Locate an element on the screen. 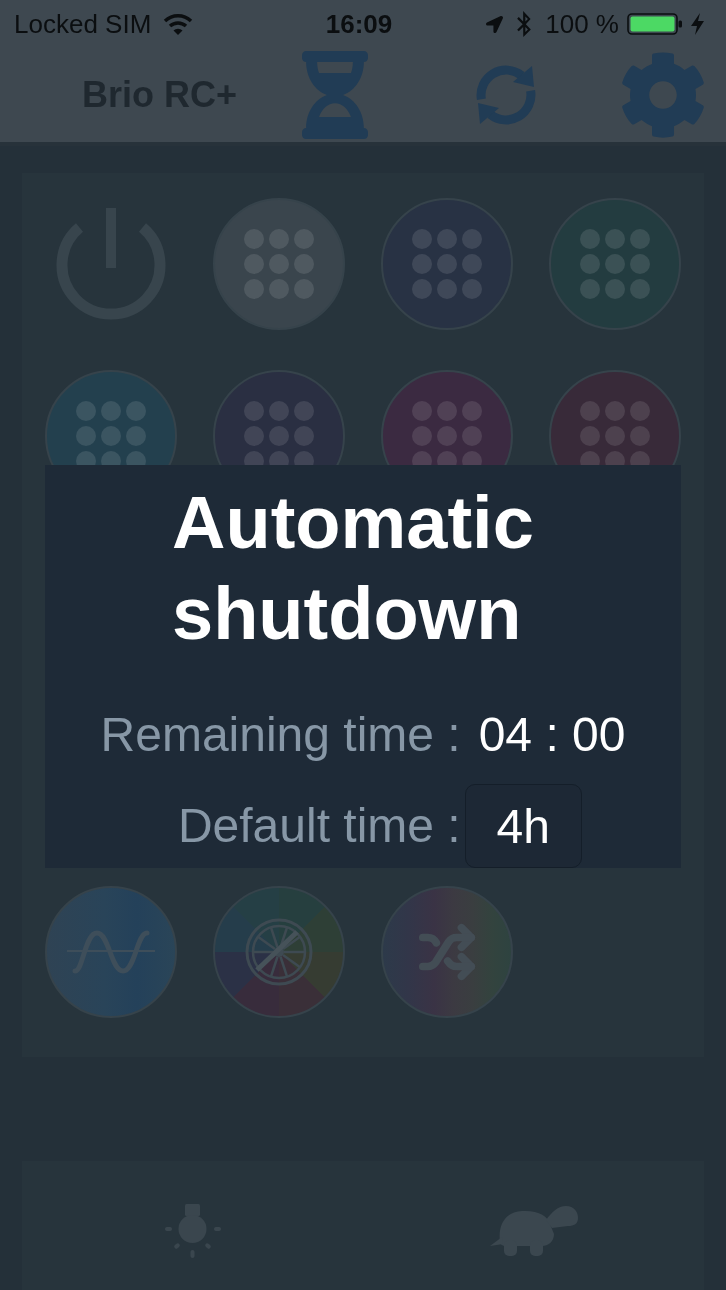  sine-wave-icon is located at coordinates (111, 952).